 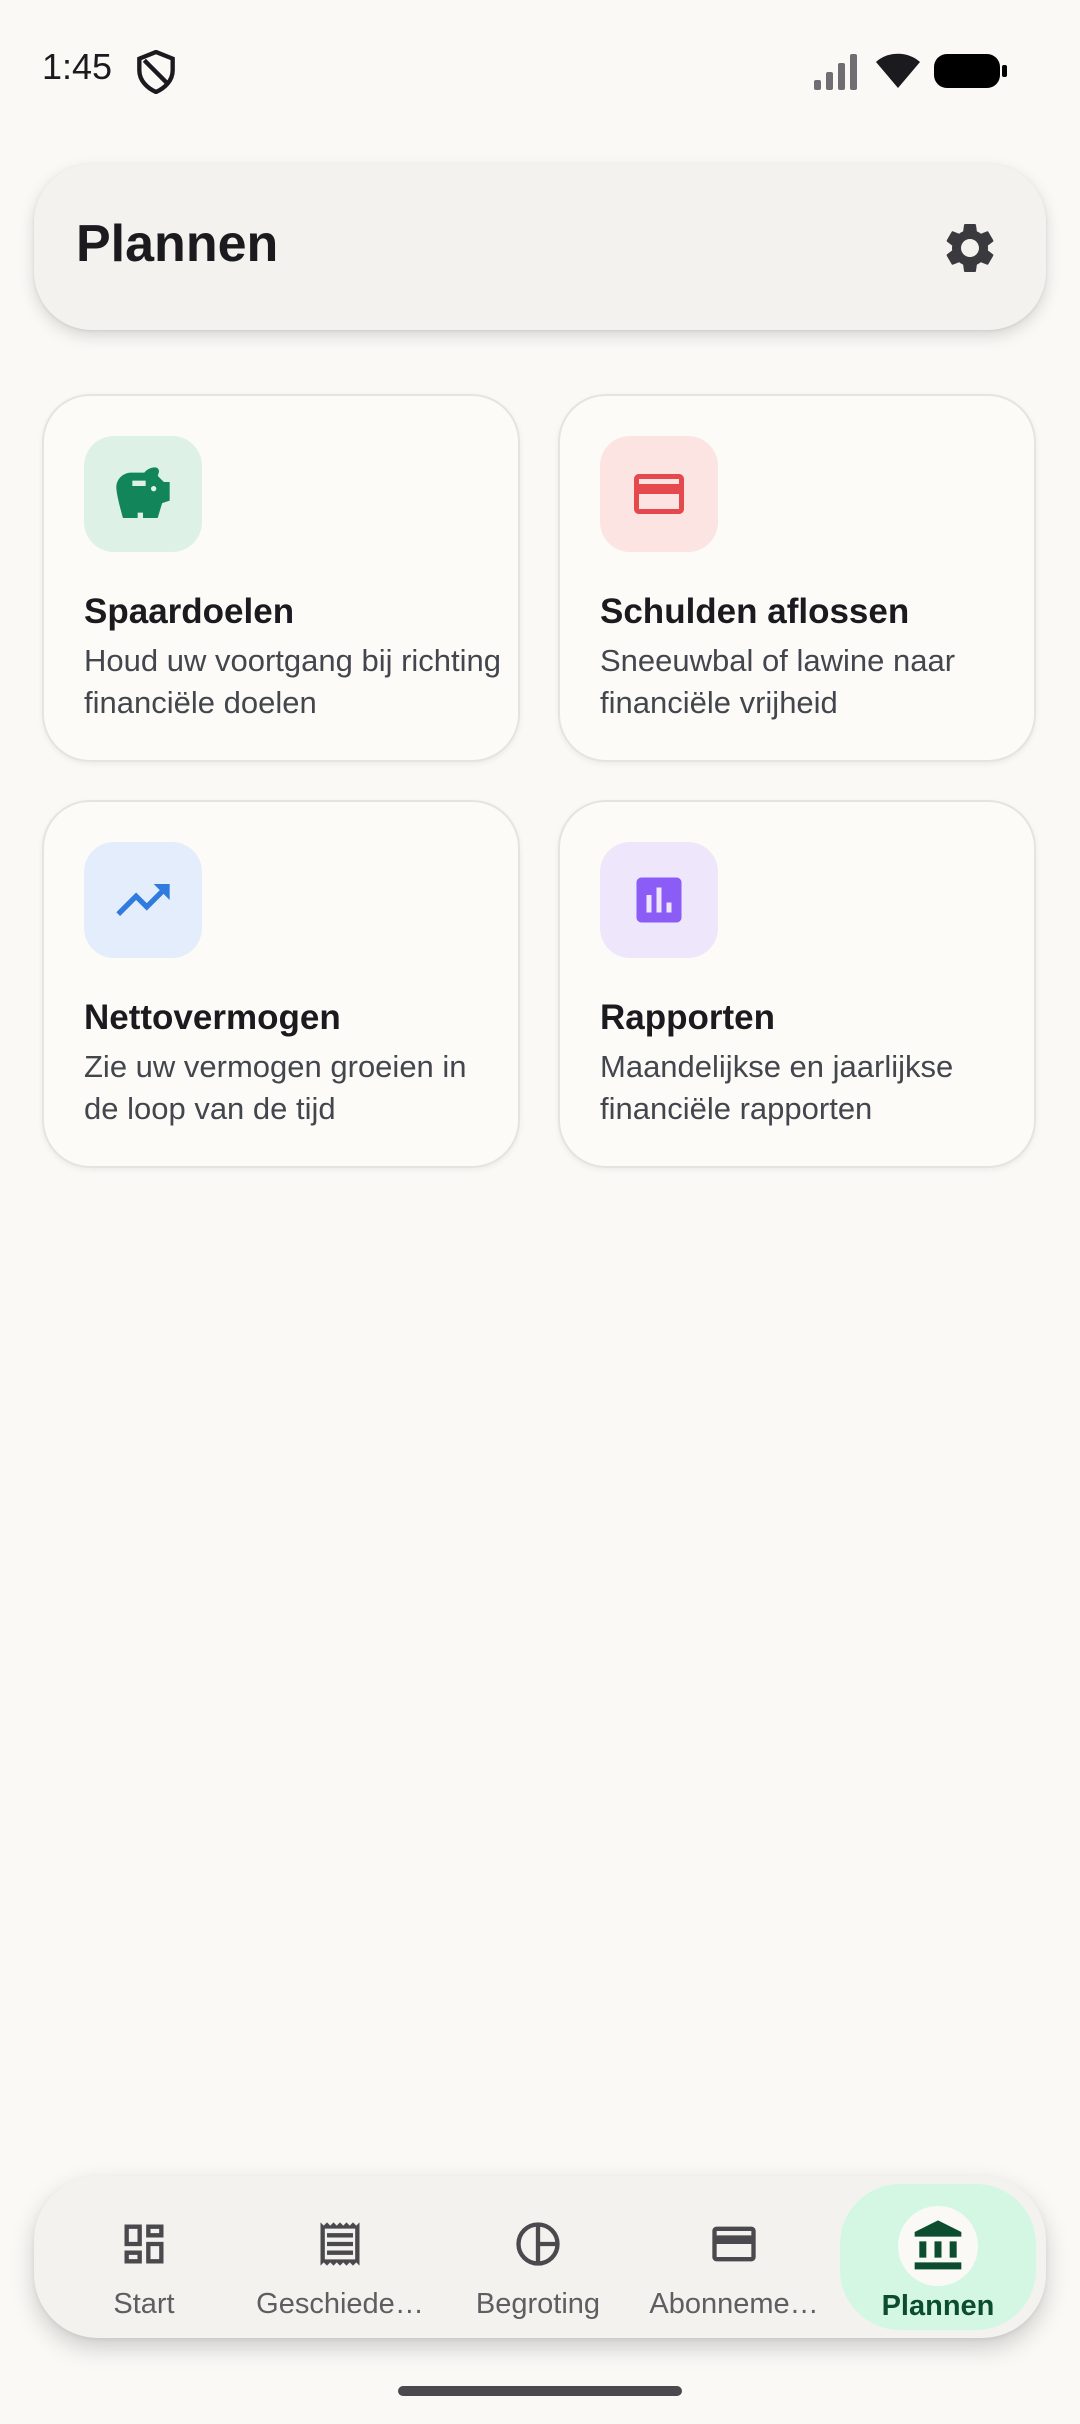 I want to click on card-title: Nettovermogen, so click(x=212, y=1017).